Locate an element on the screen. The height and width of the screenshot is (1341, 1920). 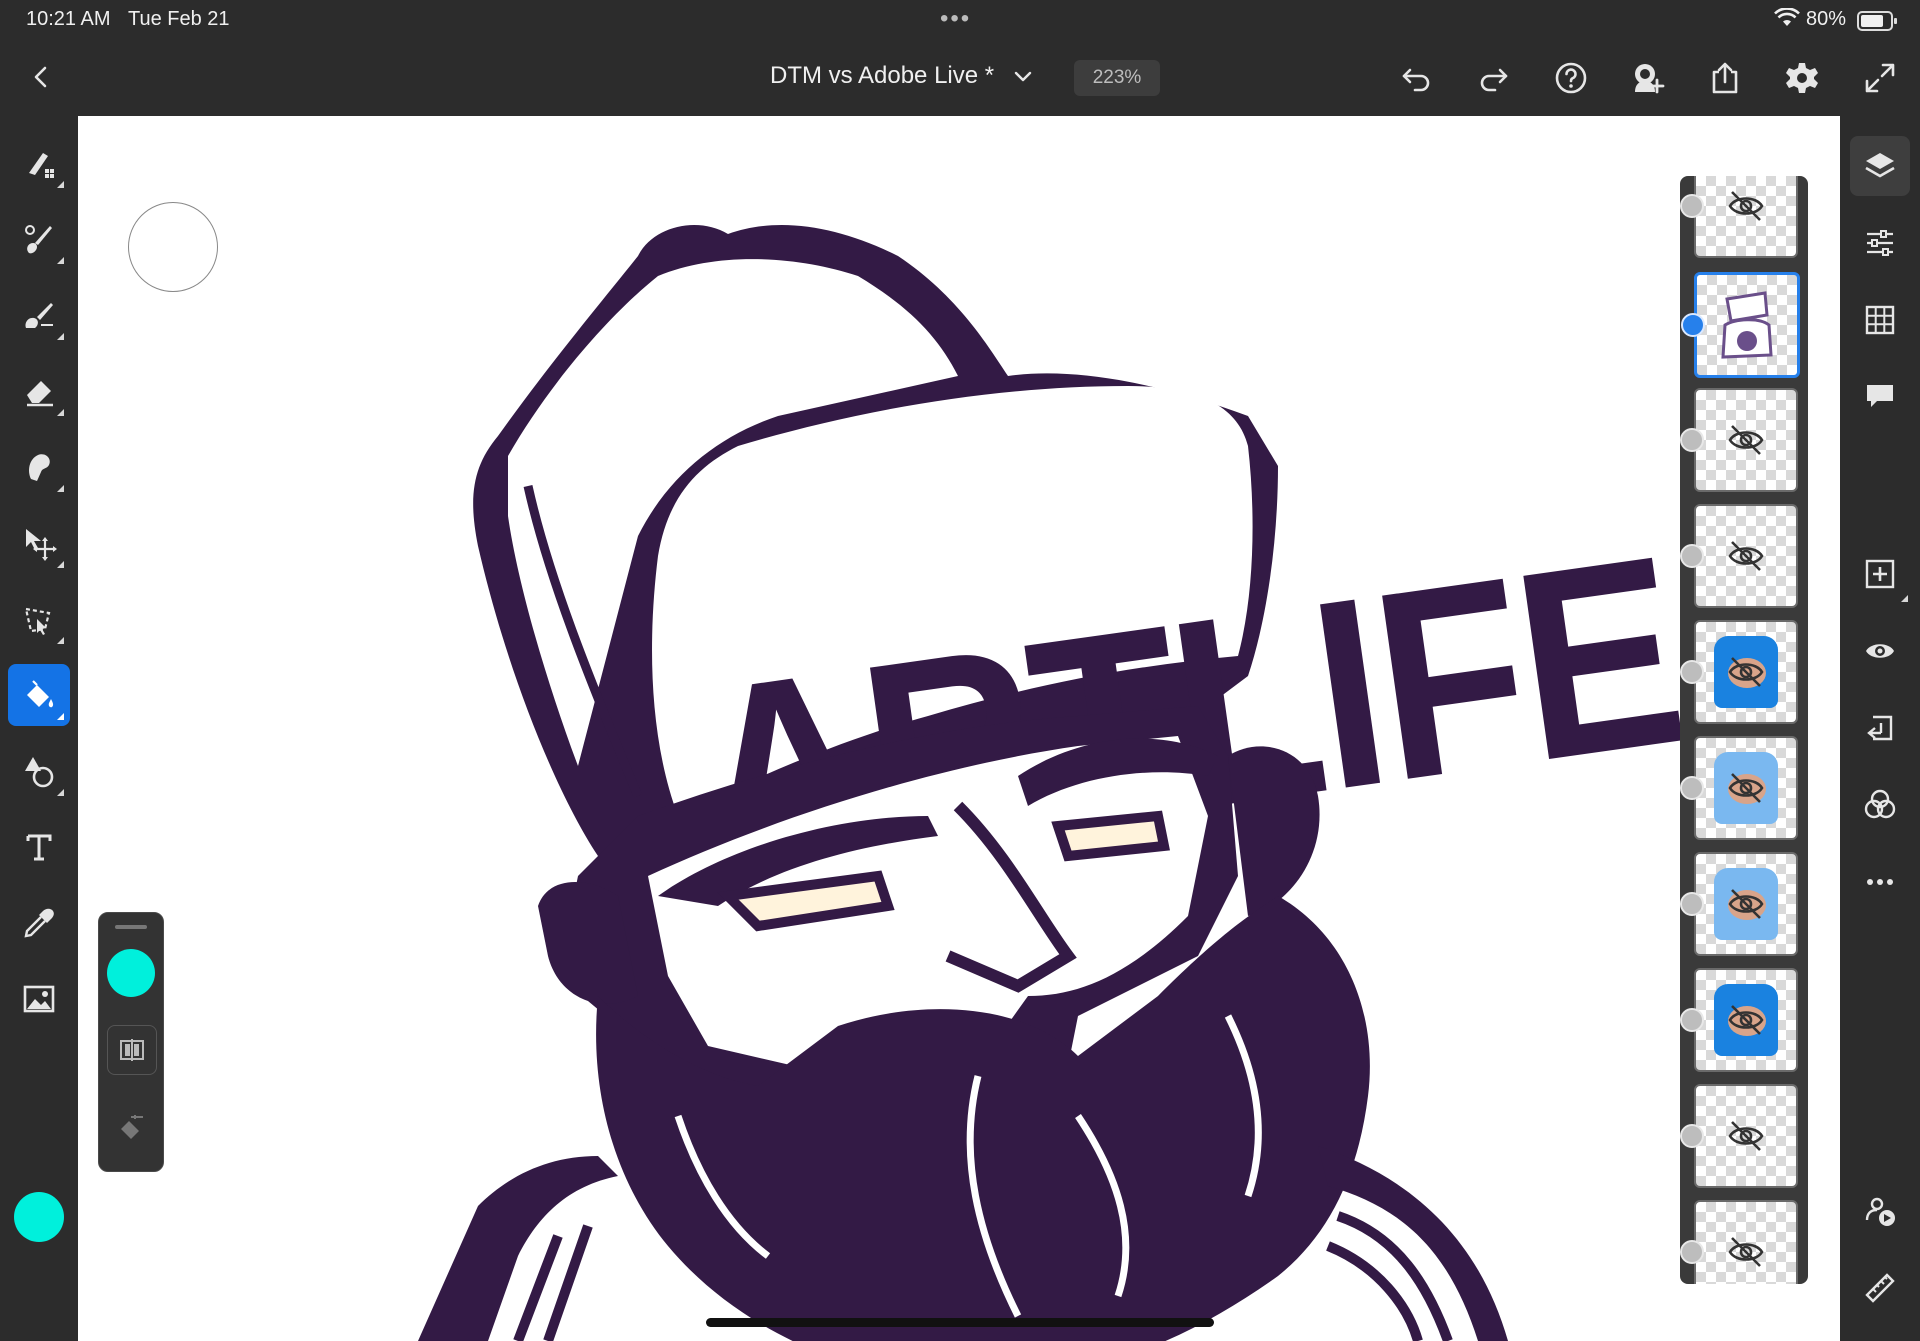
ruler-icon is located at coordinates (1880, 1288).